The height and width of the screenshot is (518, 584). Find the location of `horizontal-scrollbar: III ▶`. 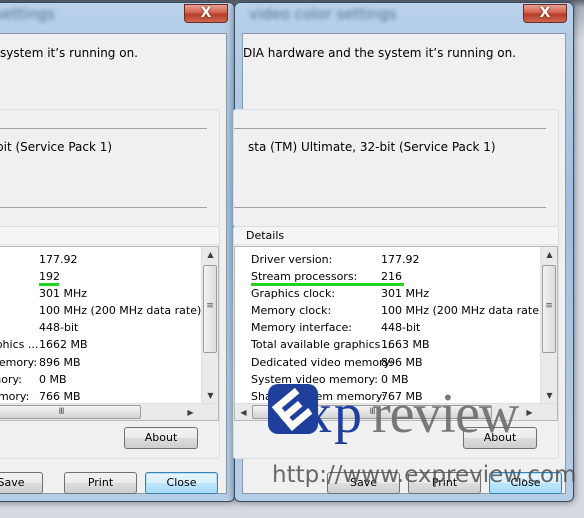

horizontal-scrollbar: III ▶ is located at coordinates (109, 411).